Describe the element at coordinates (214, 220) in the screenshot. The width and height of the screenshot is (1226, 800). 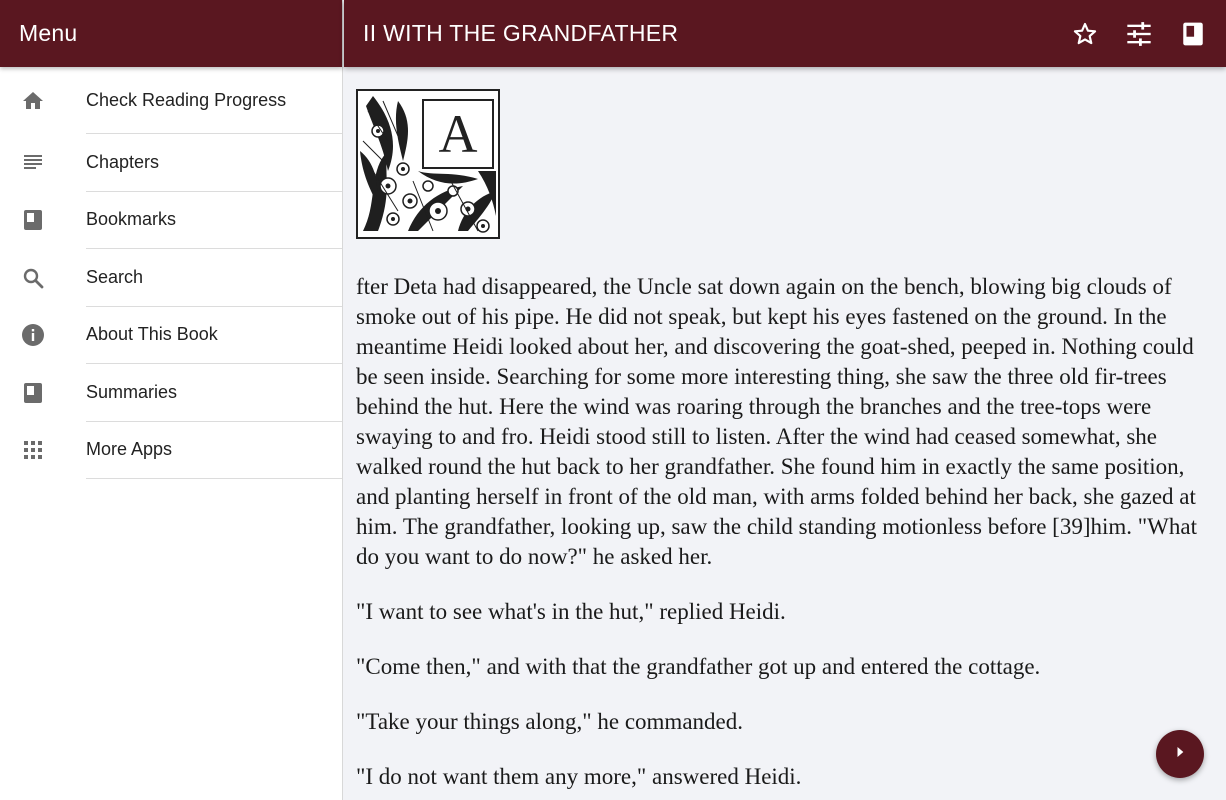
I see `menu-item-label: Bookmarks` at that location.